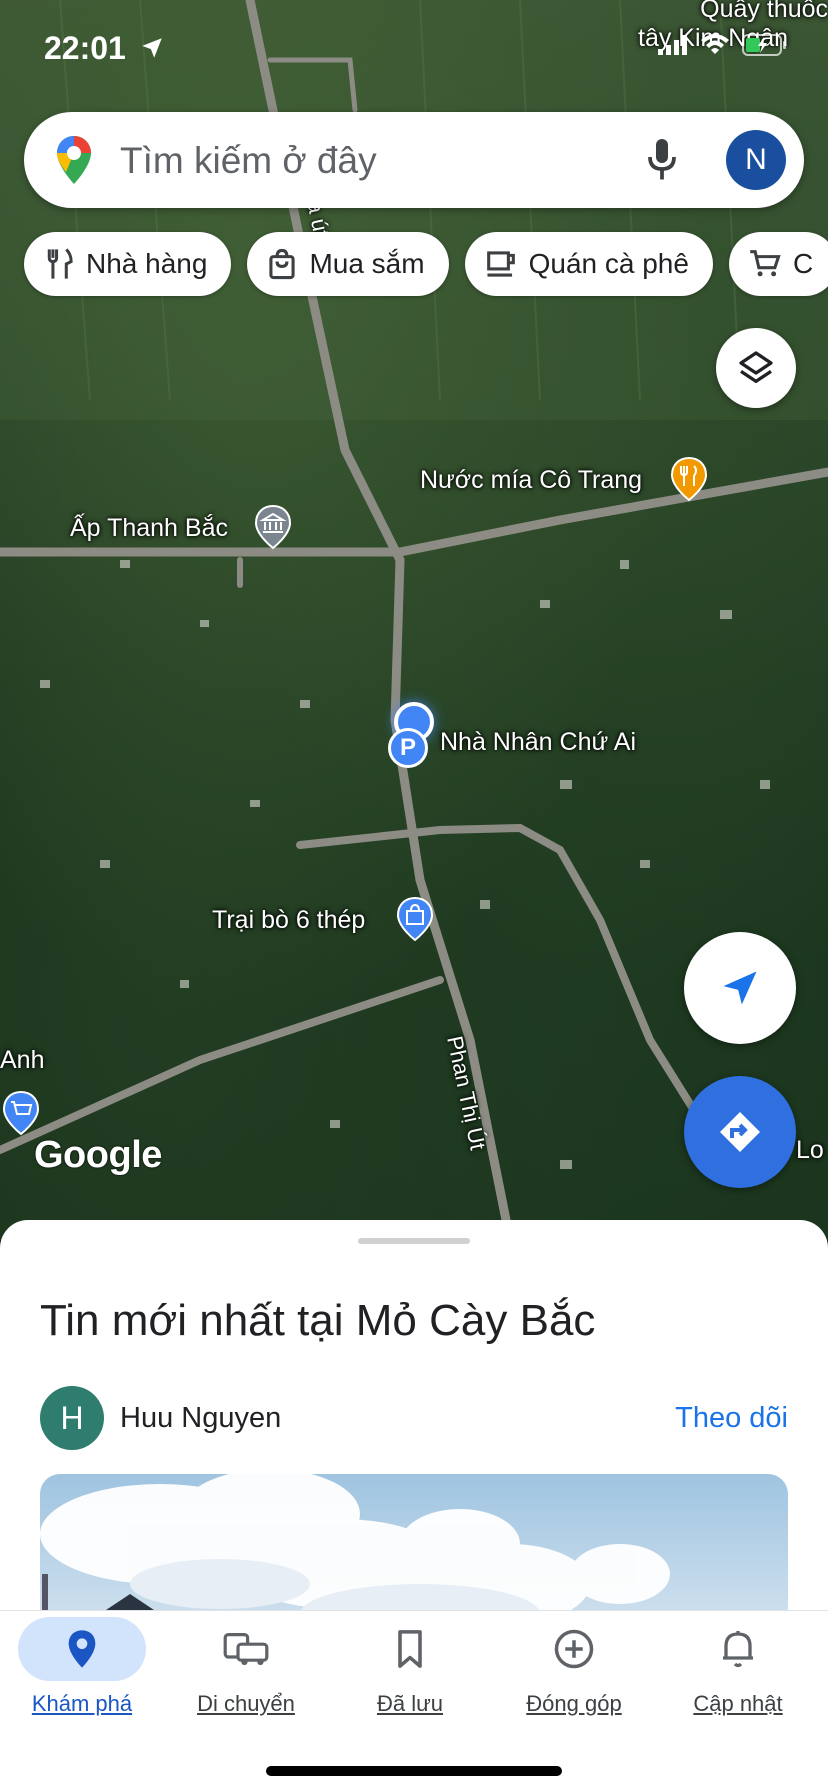 This screenshot has height=1792, width=828. I want to click on parking-pin-icon: P, so click(408, 748).